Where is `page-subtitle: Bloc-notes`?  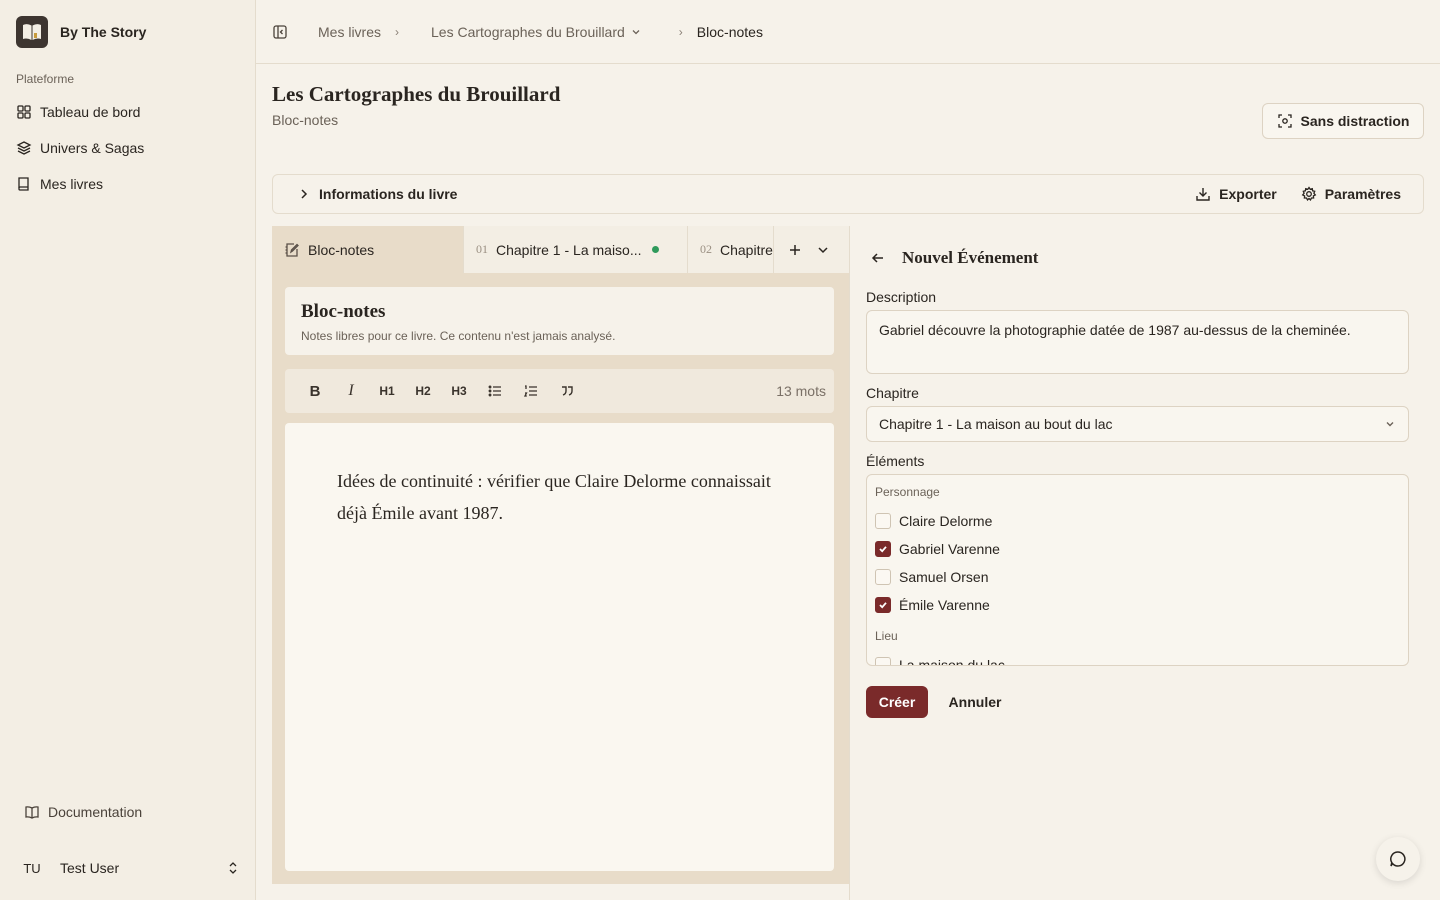 page-subtitle: Bloc-notes is located at coordinates (305, 120).